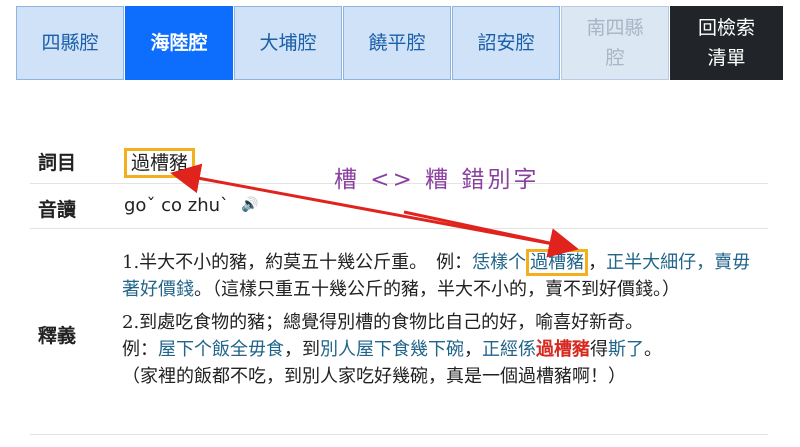  Describe the element at coordinates (374, 210) in the screenshot. I see `annotation-arrow` at that location.